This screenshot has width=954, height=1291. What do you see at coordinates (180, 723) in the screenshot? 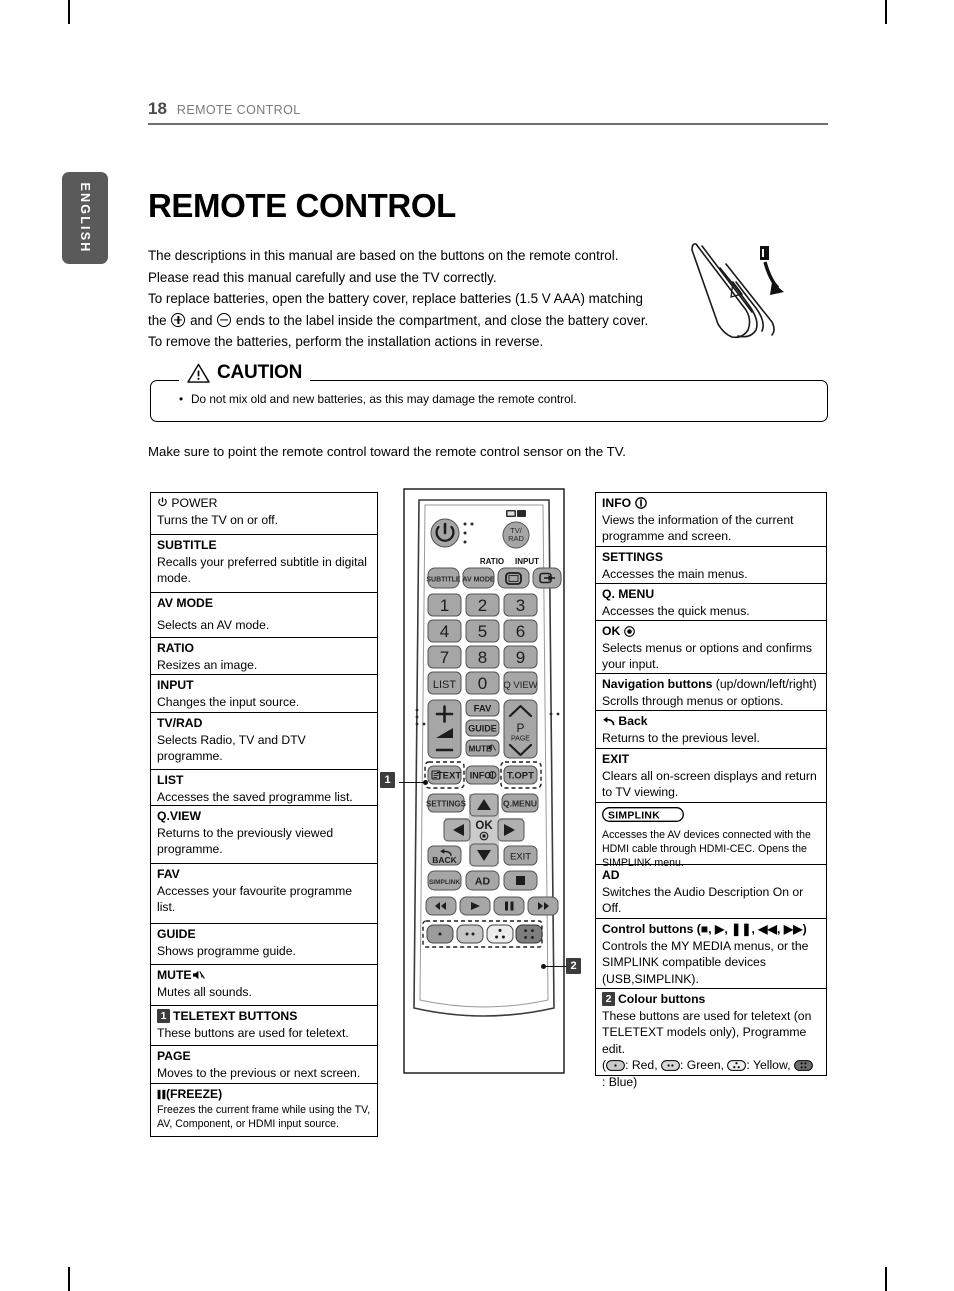
I see `row-title: TV/RAD` at bounding box center [180, 723].